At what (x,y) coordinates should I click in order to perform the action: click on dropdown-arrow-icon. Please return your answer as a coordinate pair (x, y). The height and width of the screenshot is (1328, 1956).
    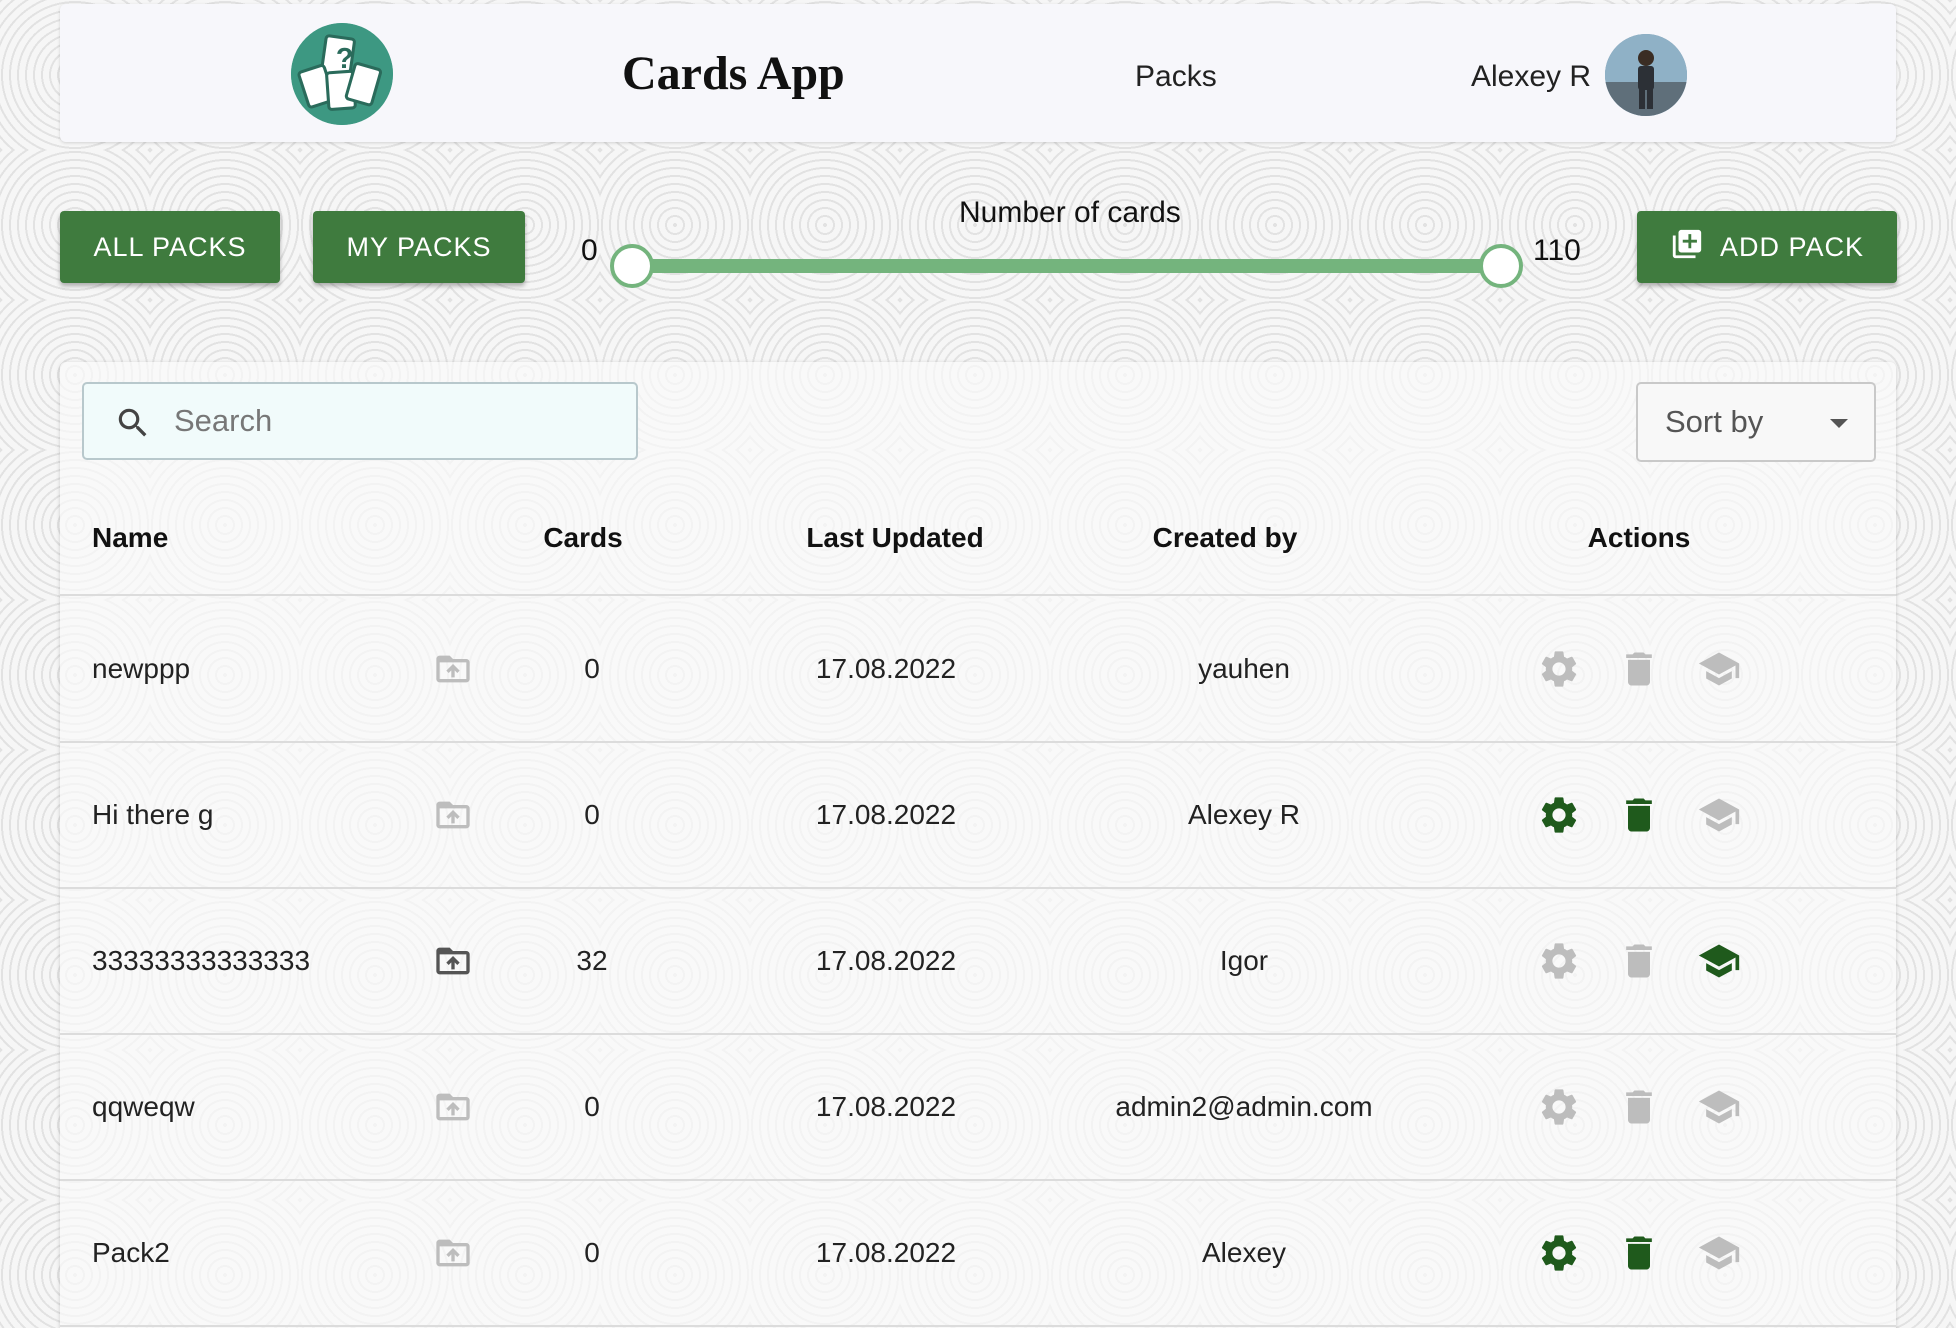
    Looking at the image, I should click on (1839, 423).